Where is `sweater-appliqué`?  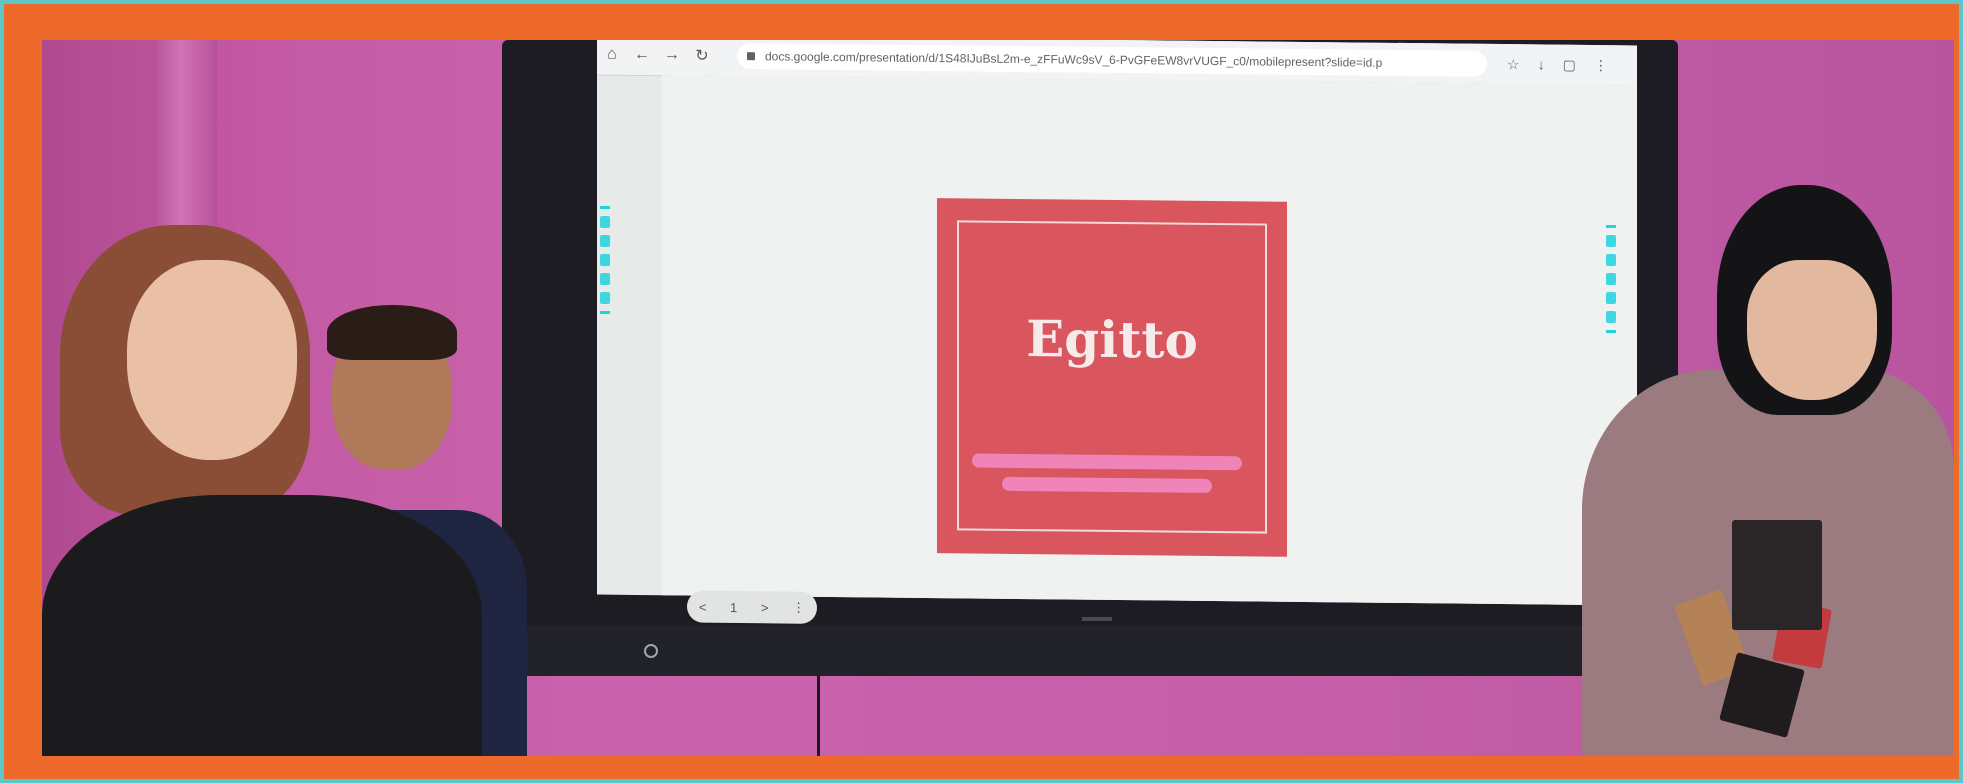 sweater-appliqué is located at coordinates (1777, 575).